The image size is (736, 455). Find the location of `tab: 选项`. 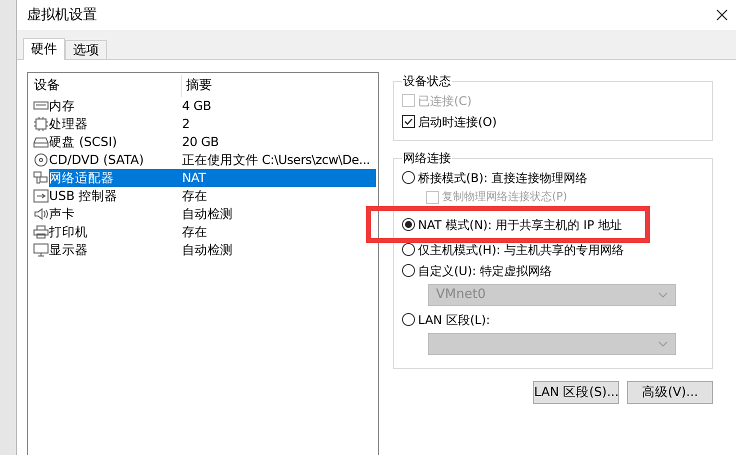

tab: 选项 is located at coordinates (86, 49).